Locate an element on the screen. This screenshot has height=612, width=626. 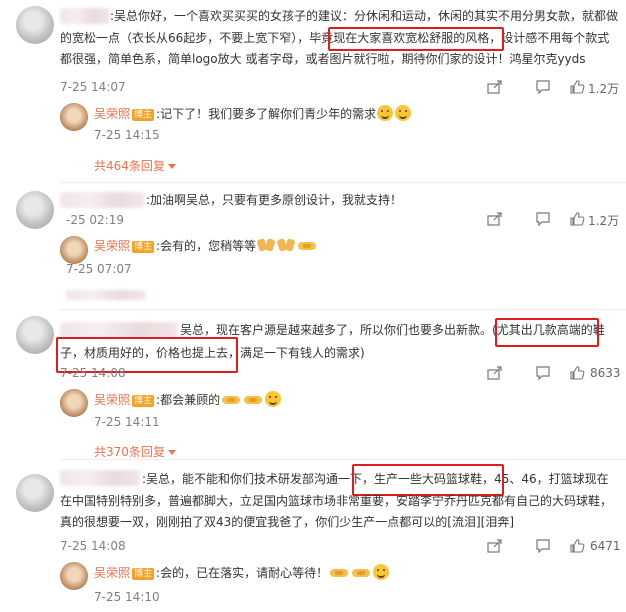
comment-line: 的宽松一点（衣长从66起步，不要上宽下窄）， is located at coordinates (185, 38).